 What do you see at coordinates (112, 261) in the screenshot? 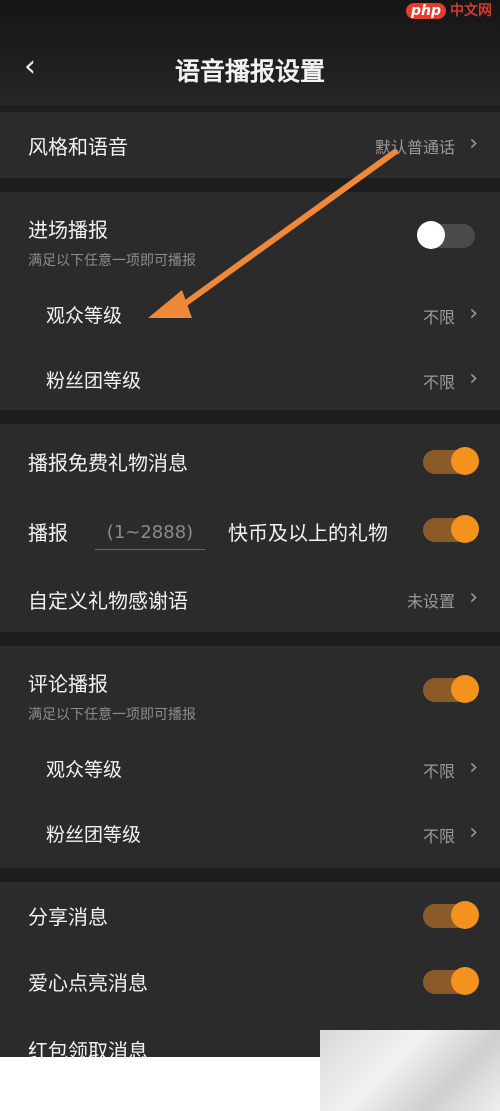
I see `entry-broadcast-hint: 满足以下任意一项即可播报` at bounding box center [112, 261].